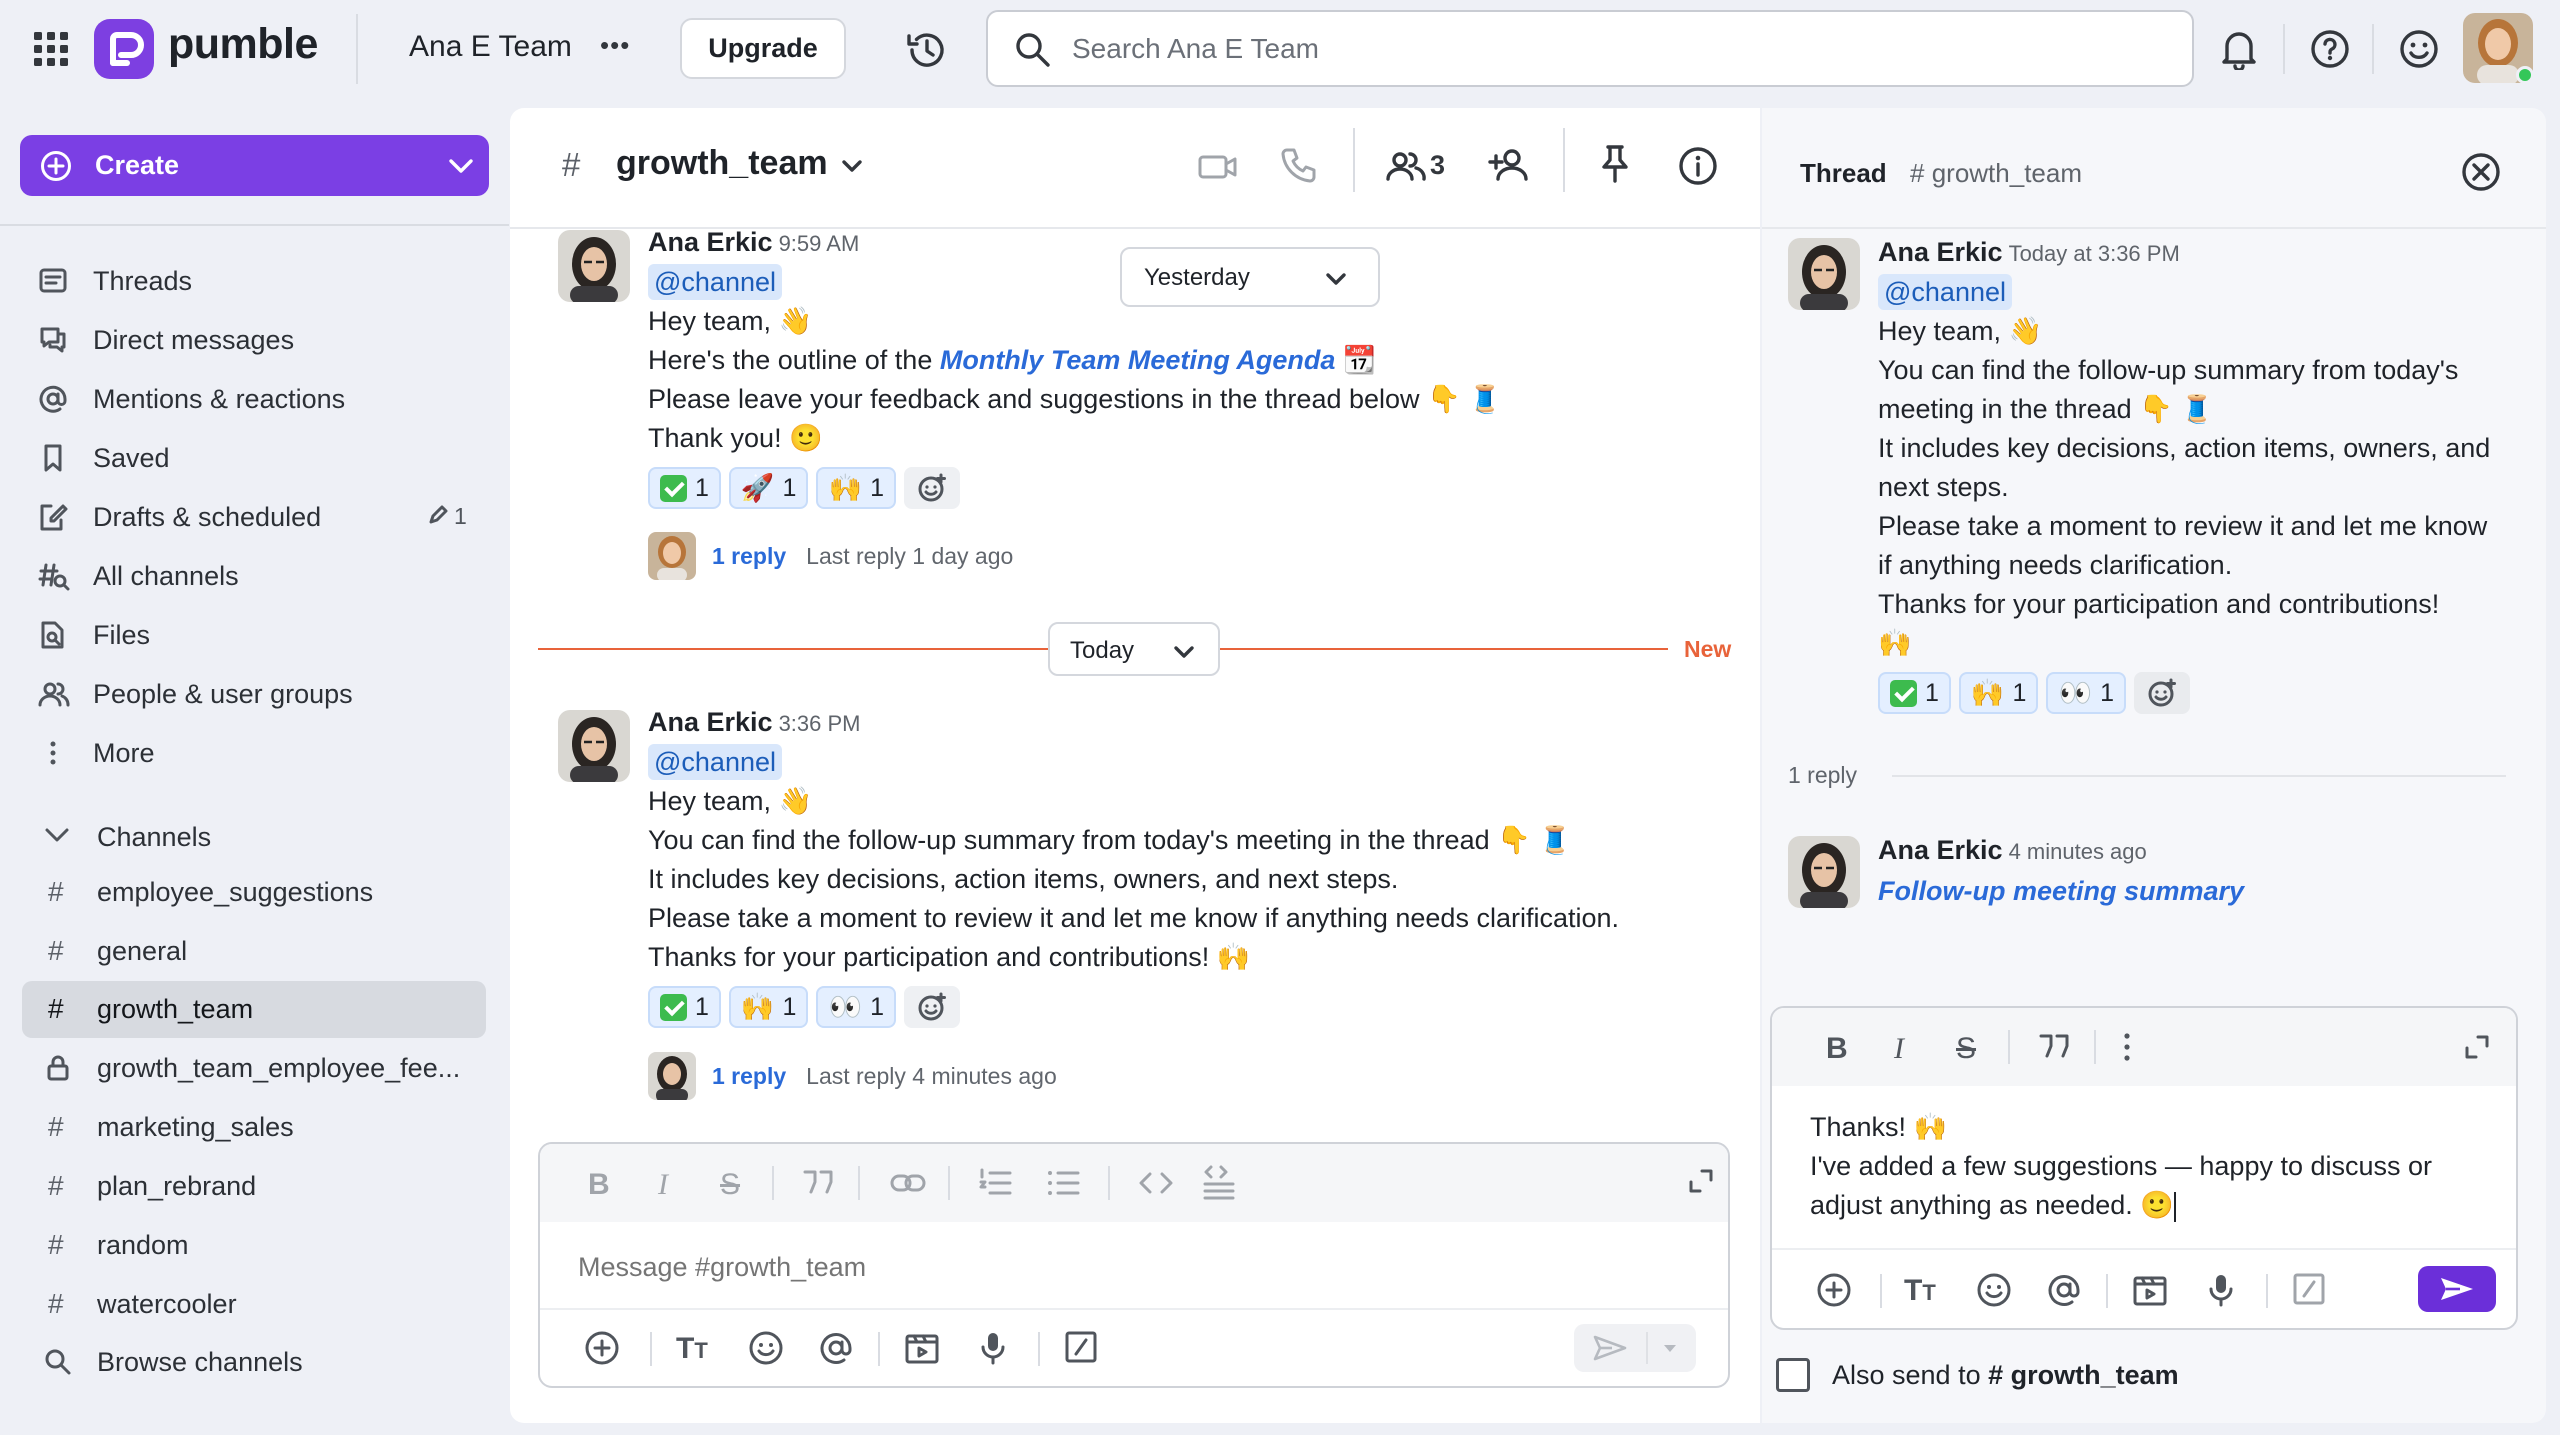  I want to click on sidebar-item-saved: Saved, so click(254, 457).